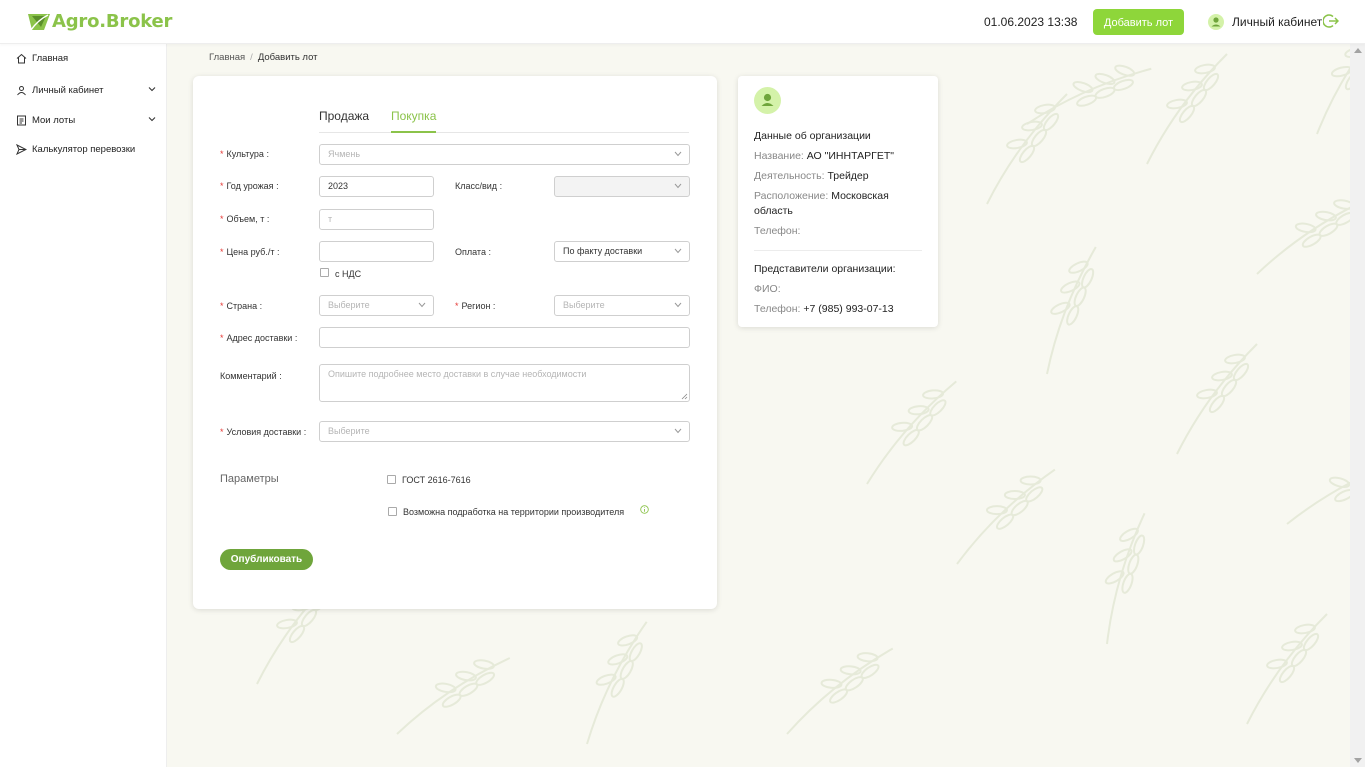 The width and height of the screenshot is (1365, 767). What do you see at coordinates (1358, 760) in the screenshot?
I see `scroll-down-icon` at bounding box center [1358, 760].